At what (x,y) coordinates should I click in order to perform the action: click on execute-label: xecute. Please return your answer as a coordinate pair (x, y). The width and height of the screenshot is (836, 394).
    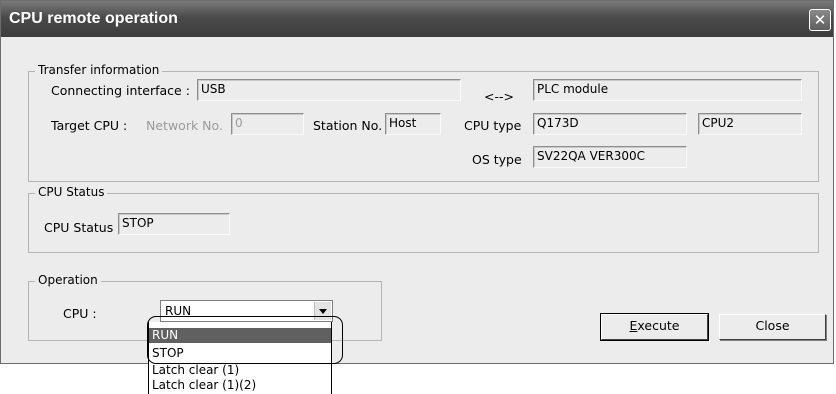
    Looking at the image, I should click on (658, 325).